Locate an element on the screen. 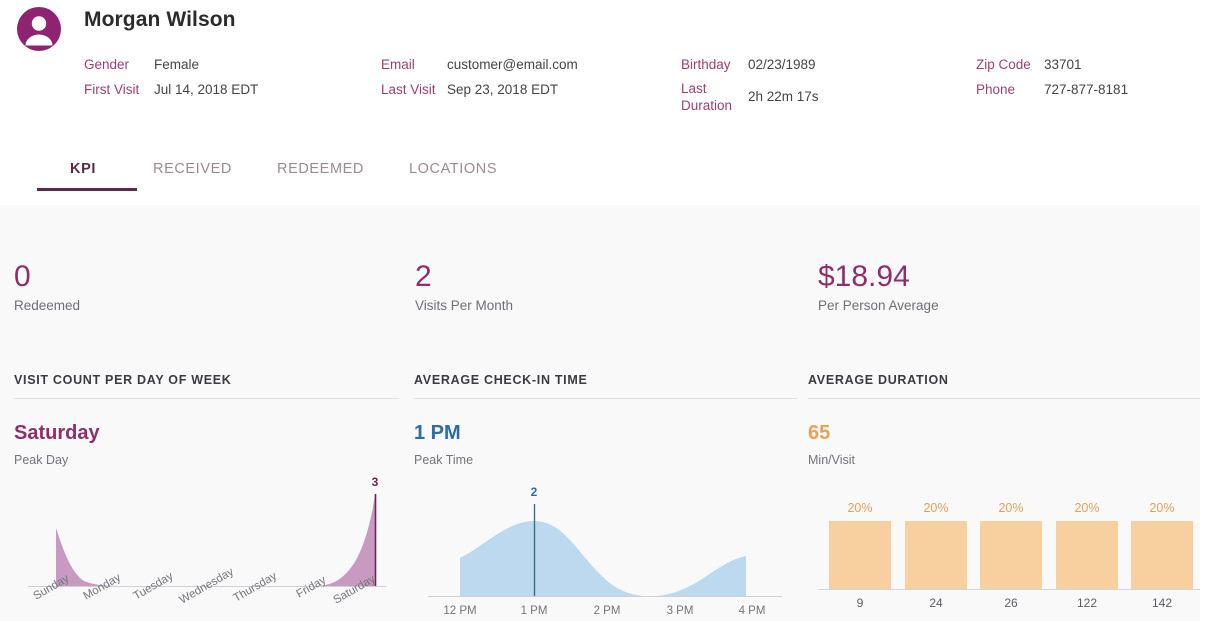  bar-label-4: 20% is located at coordinates (1086, 508).